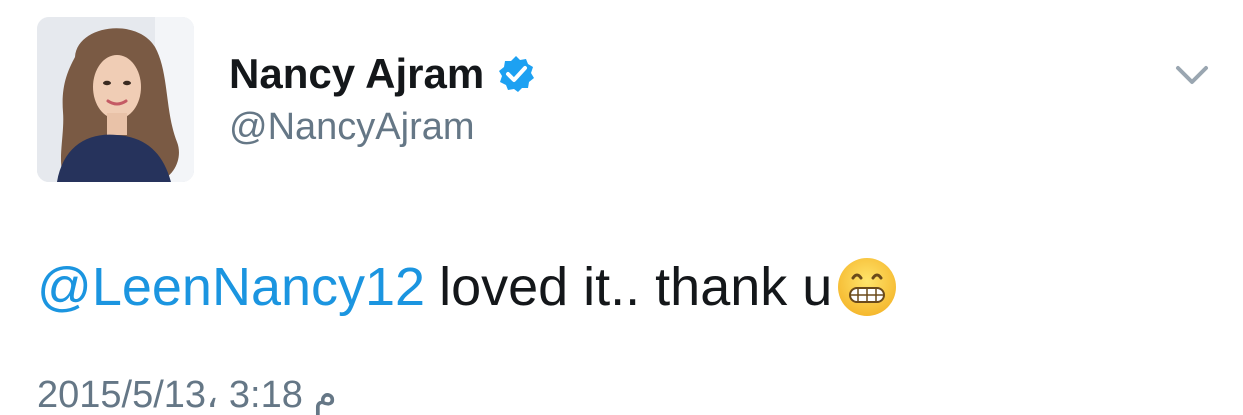 This screenshot has height=415, width=1243. What do you see at coordinates (115, 99) in the screenshot?
I see `avatar` at bounding box center [115, 99].